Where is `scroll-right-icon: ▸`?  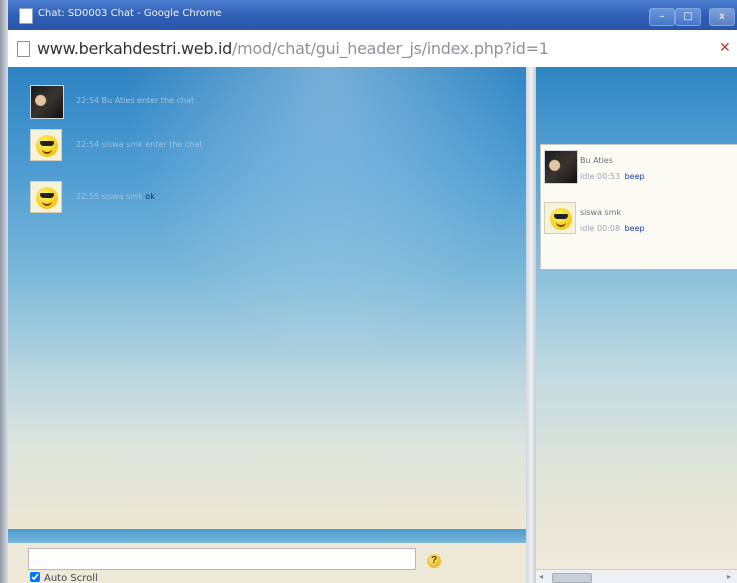
scroll-right-icon: ▸ is located at coordinates (729, 576).